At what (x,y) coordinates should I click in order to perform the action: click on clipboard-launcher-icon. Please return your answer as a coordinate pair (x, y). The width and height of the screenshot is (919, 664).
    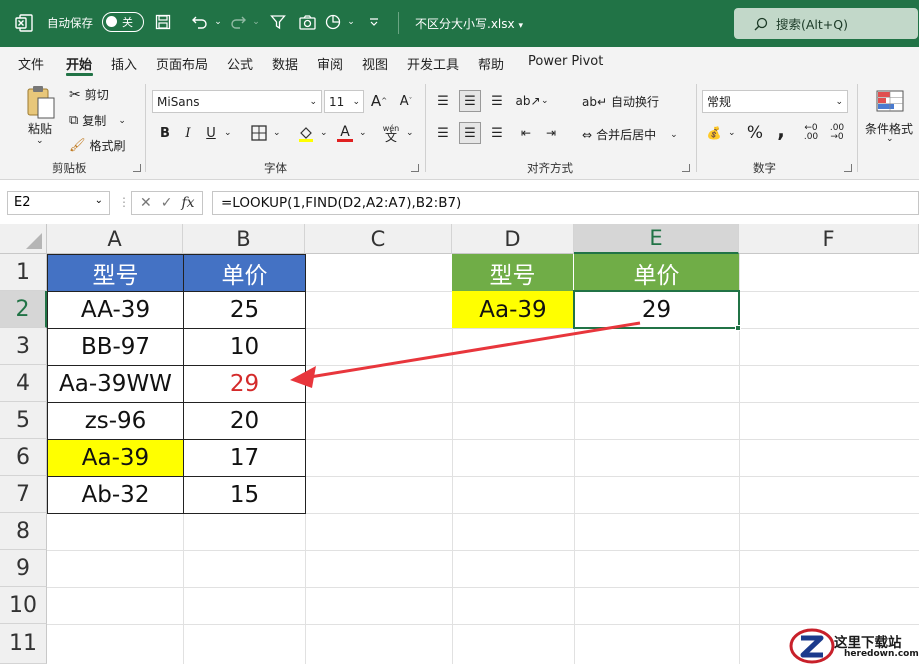
    Looking at the image, I should click on (137, 168).